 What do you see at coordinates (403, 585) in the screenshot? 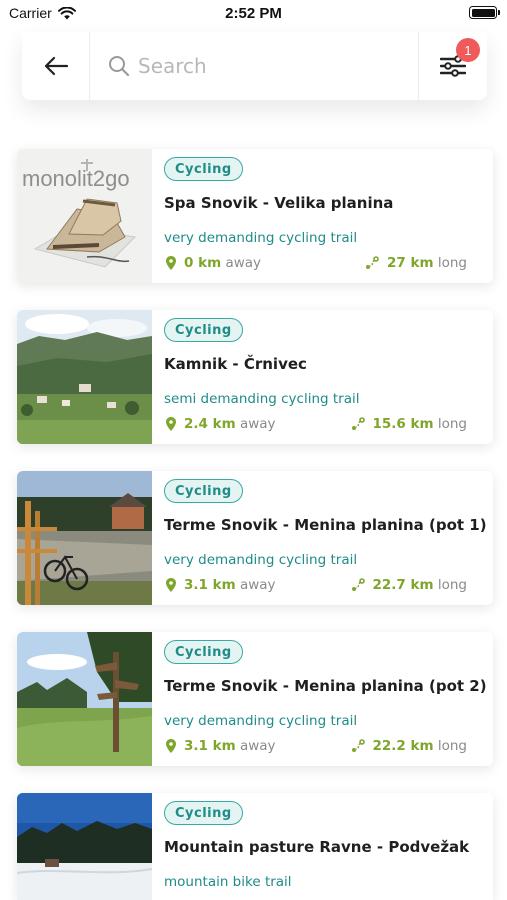
I see `length-value: 22.7 km` at bounding box center [403, 585].